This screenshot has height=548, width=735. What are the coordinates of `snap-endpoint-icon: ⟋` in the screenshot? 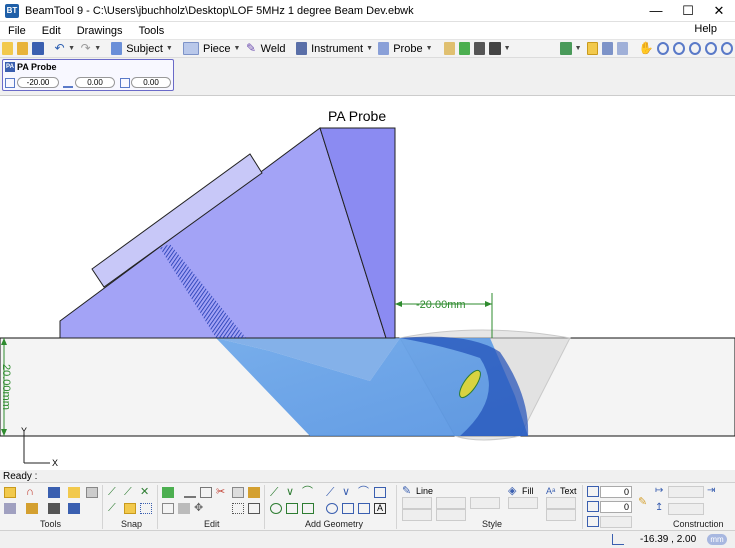 It's located at (130, 492).